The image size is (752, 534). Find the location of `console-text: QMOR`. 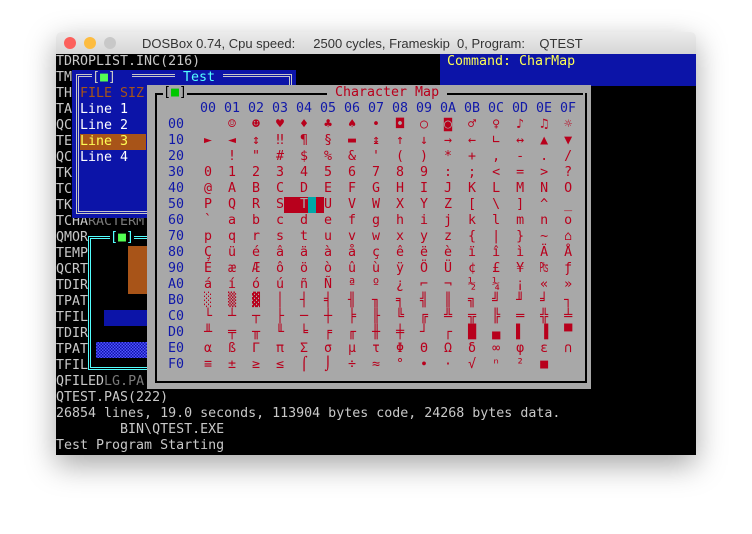

console-text: QMOR is located at coordinates (72, 237).